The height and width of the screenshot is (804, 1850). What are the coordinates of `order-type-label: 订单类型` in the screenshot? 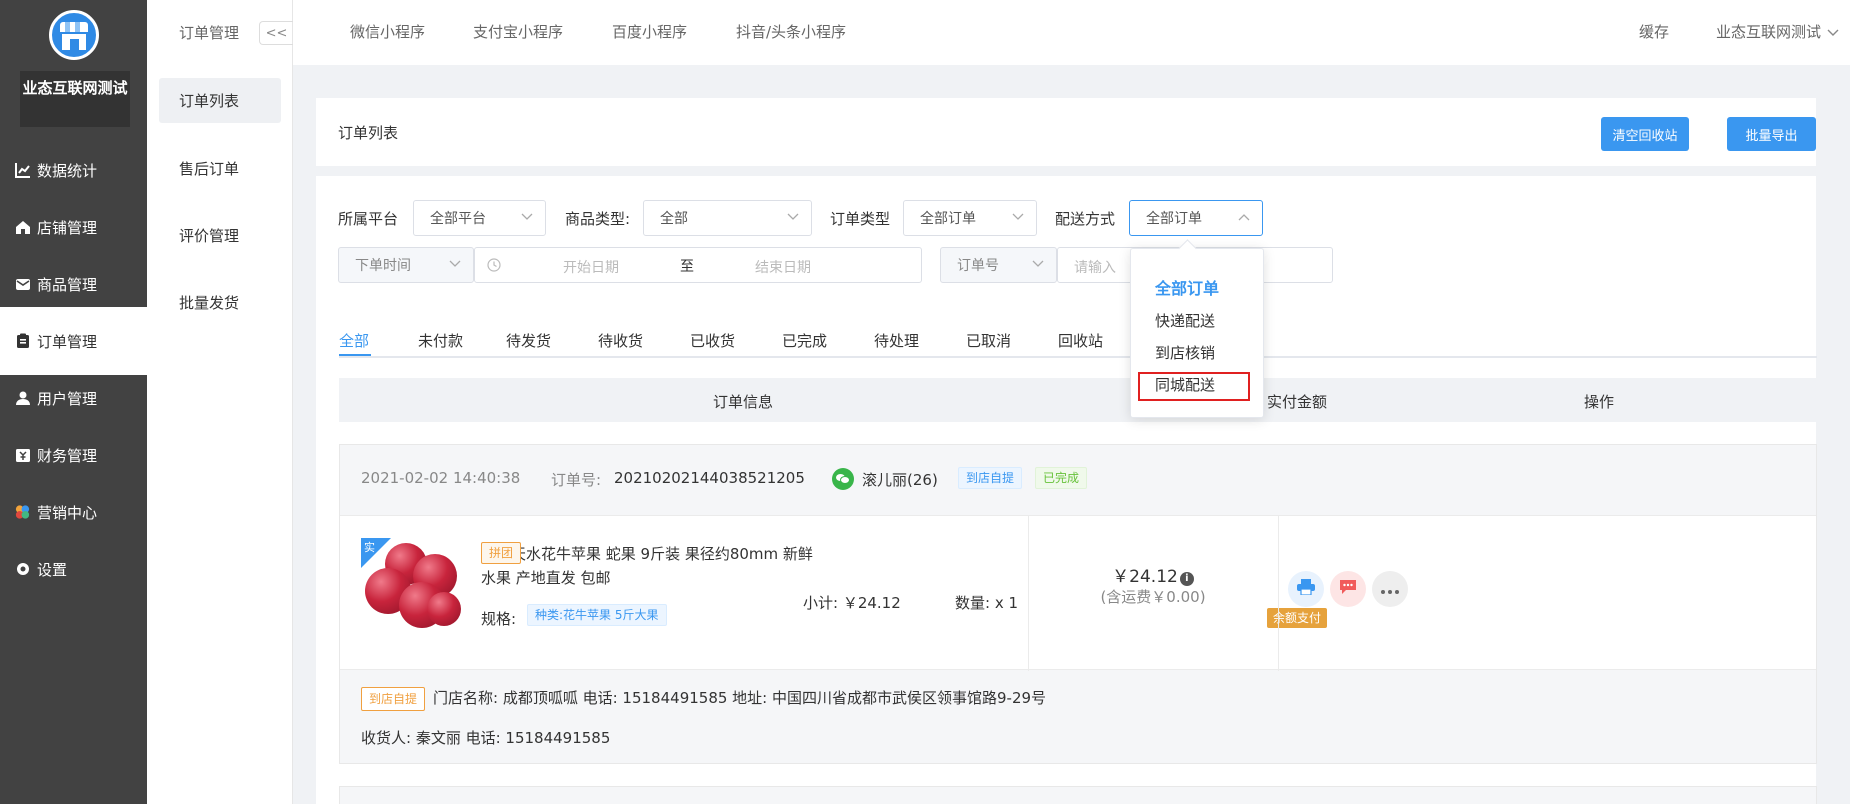 It's located at (860, 219).